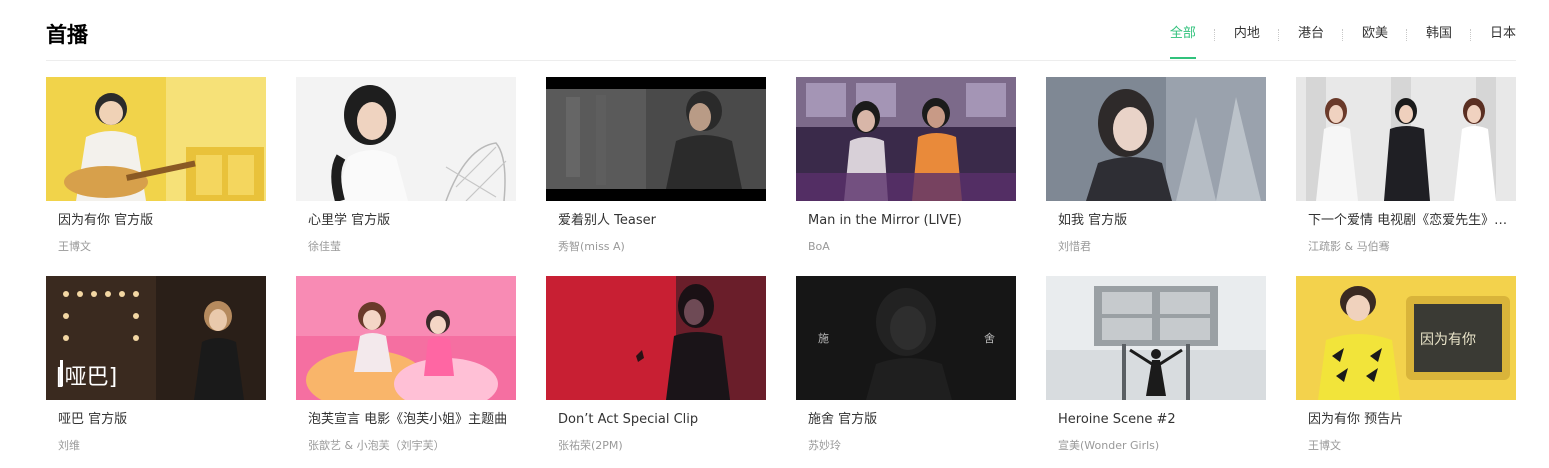 Image resolution: width=1549 pixels, height=468 pixels. What do you see at coordinates (989, 338) in the screenshot?
I see `thumbnail-caption-right: 舍` at bounding box center [989, 338].